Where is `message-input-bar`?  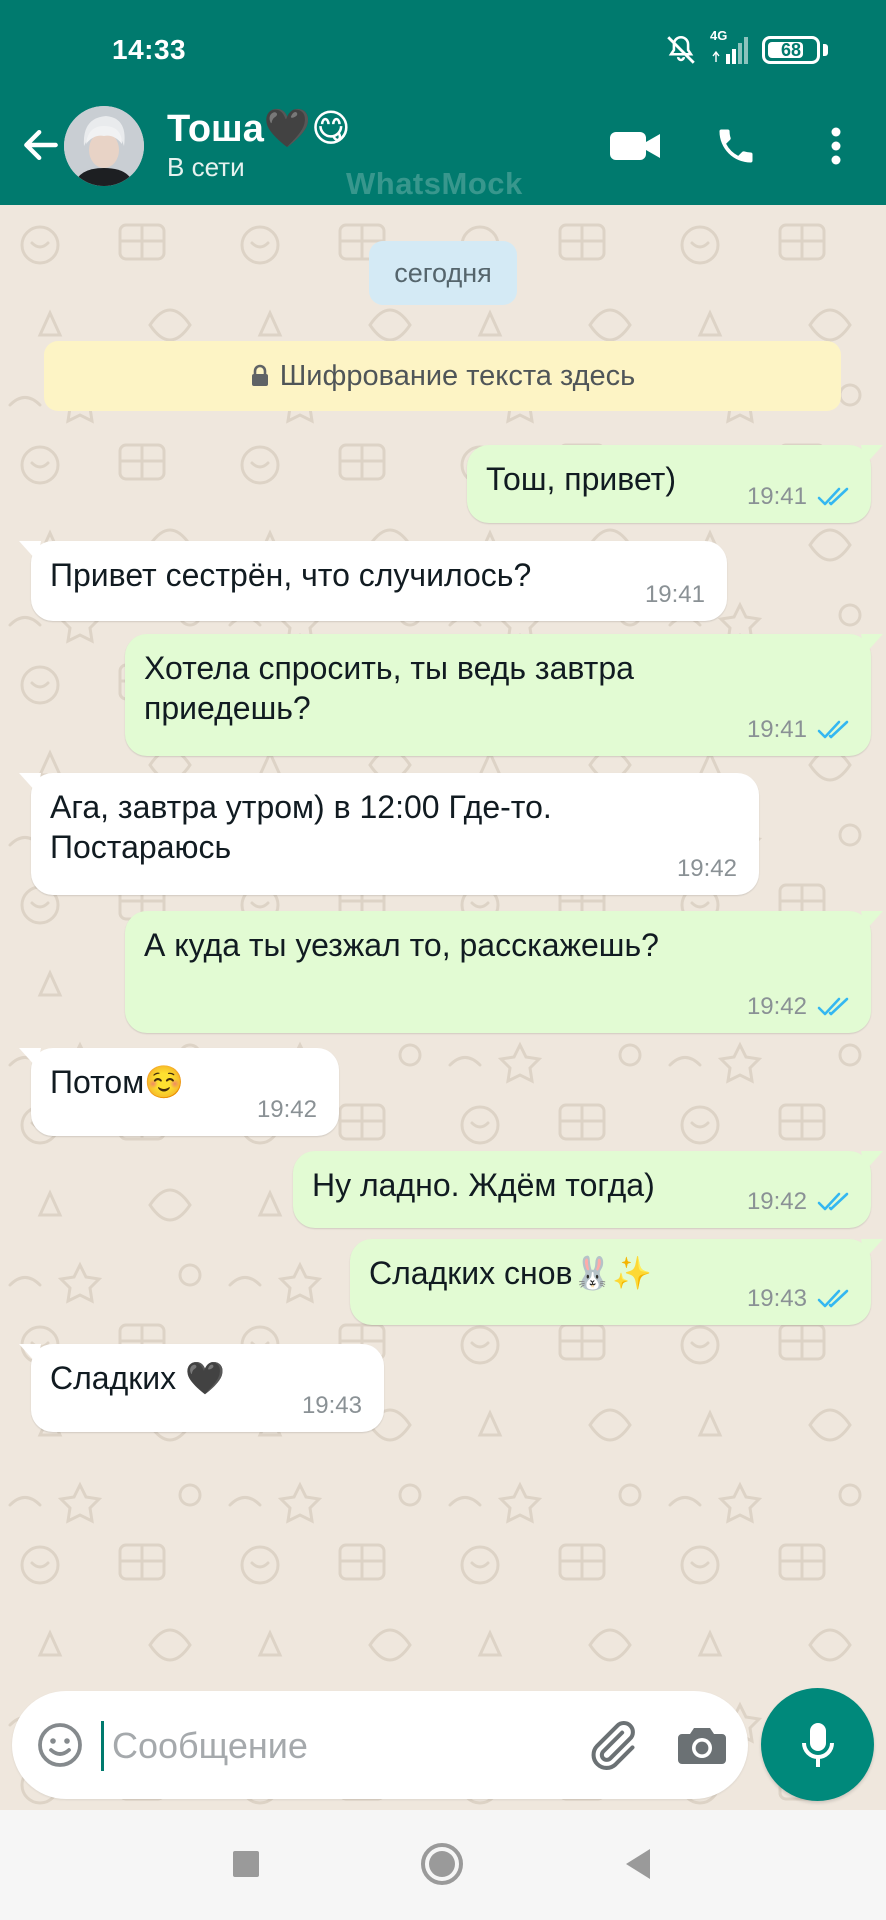 message-input-bar is located at coordinates (380, 1745).